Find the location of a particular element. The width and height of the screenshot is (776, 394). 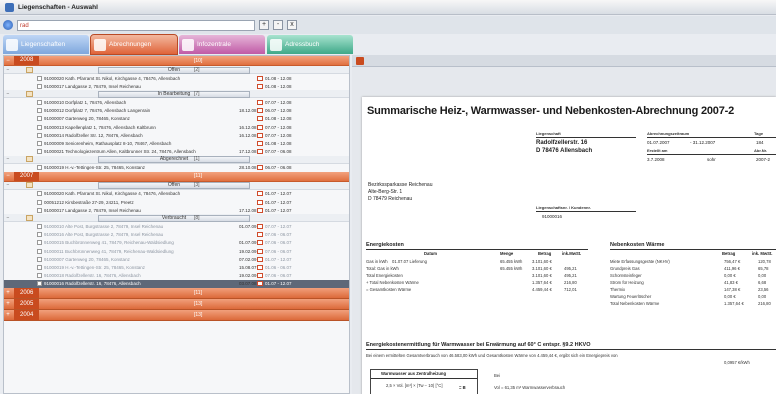

row-period: 07.07 - 12.08 is located at coordinates (278, 135).